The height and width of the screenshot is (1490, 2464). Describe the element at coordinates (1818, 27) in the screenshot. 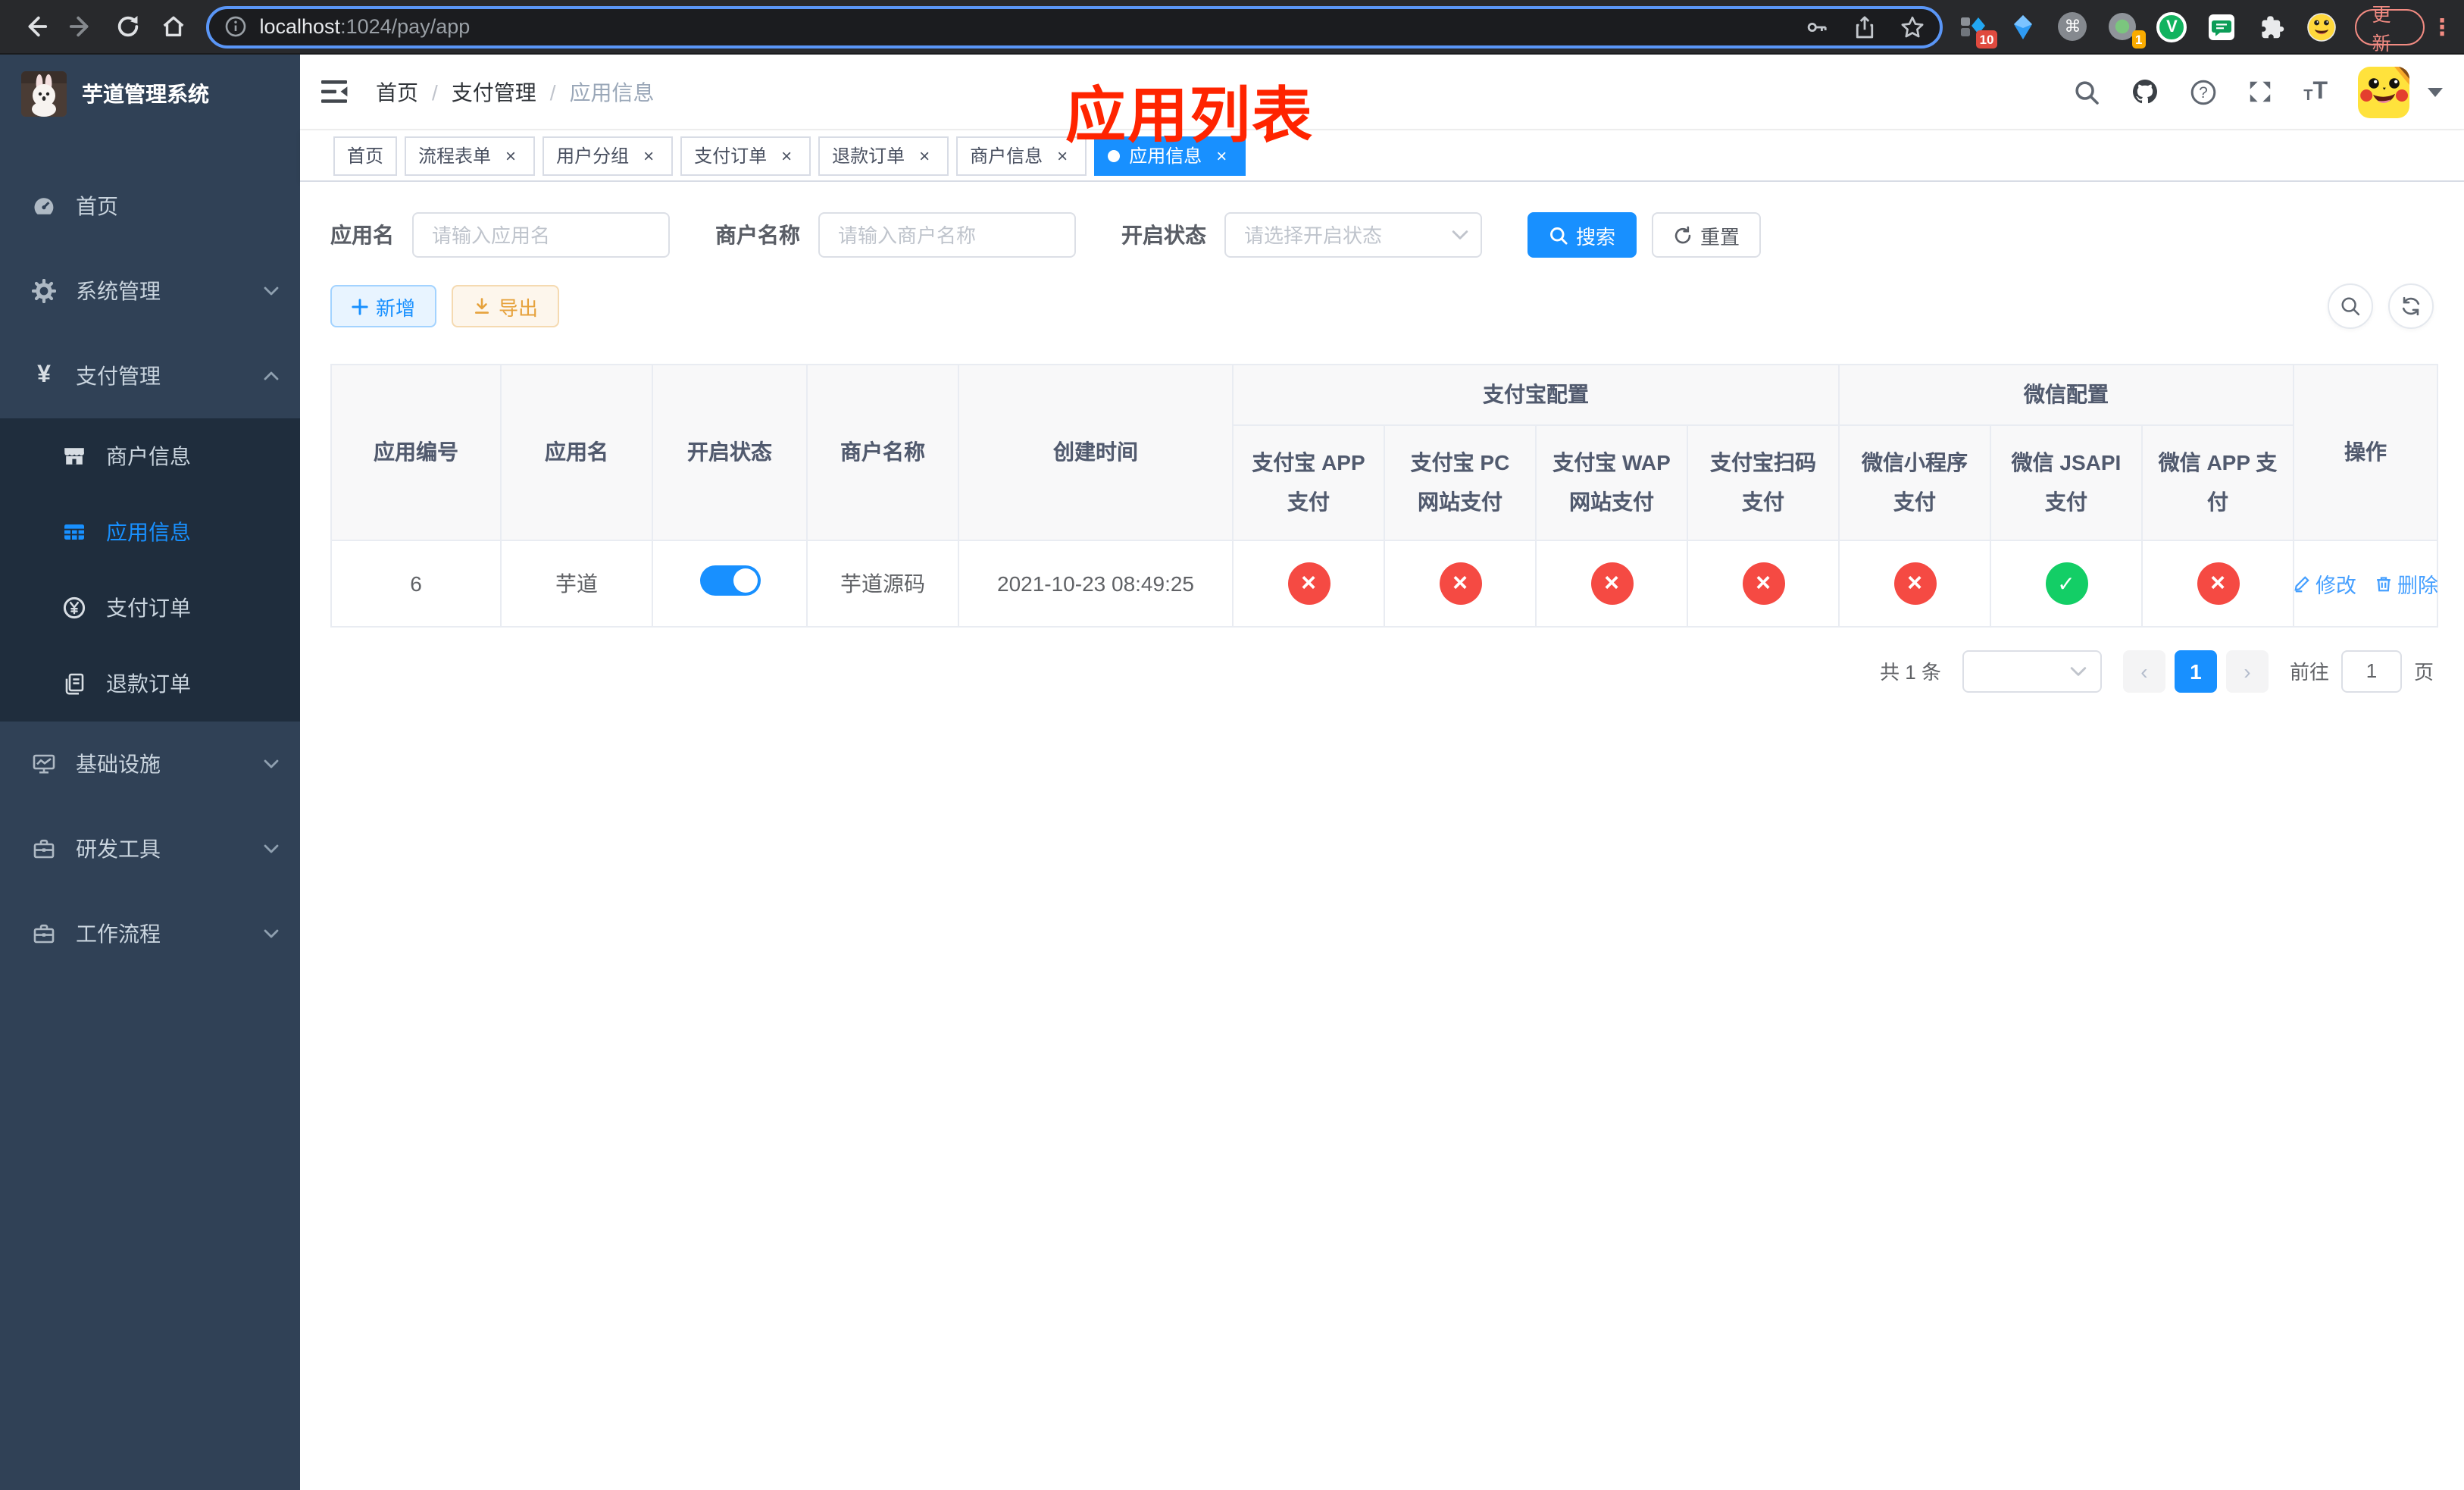

I see `password-key-icon` at that location.